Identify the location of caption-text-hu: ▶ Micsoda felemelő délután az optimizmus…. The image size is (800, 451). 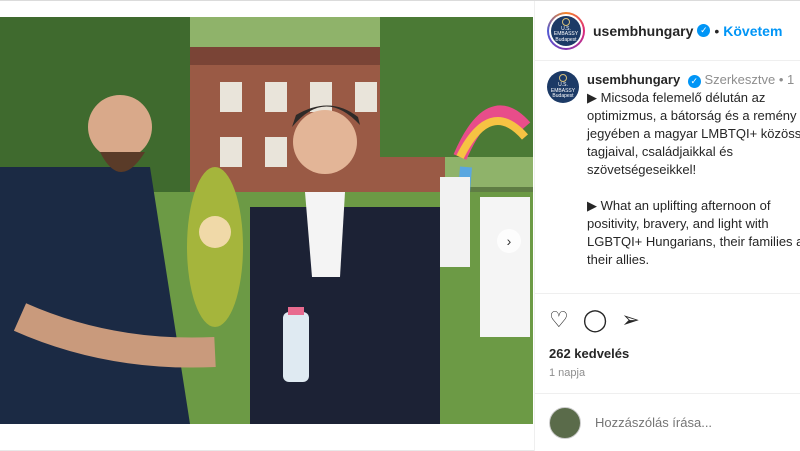
(693, 133).